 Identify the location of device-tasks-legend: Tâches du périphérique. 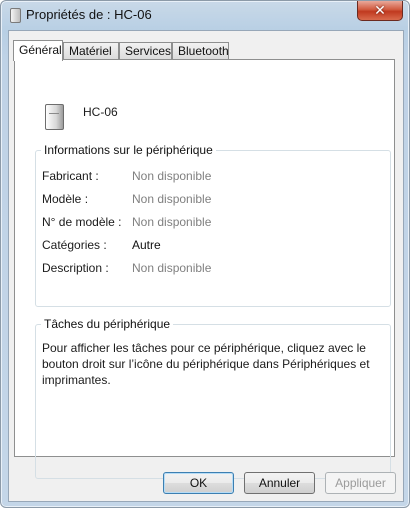
(107, 324).